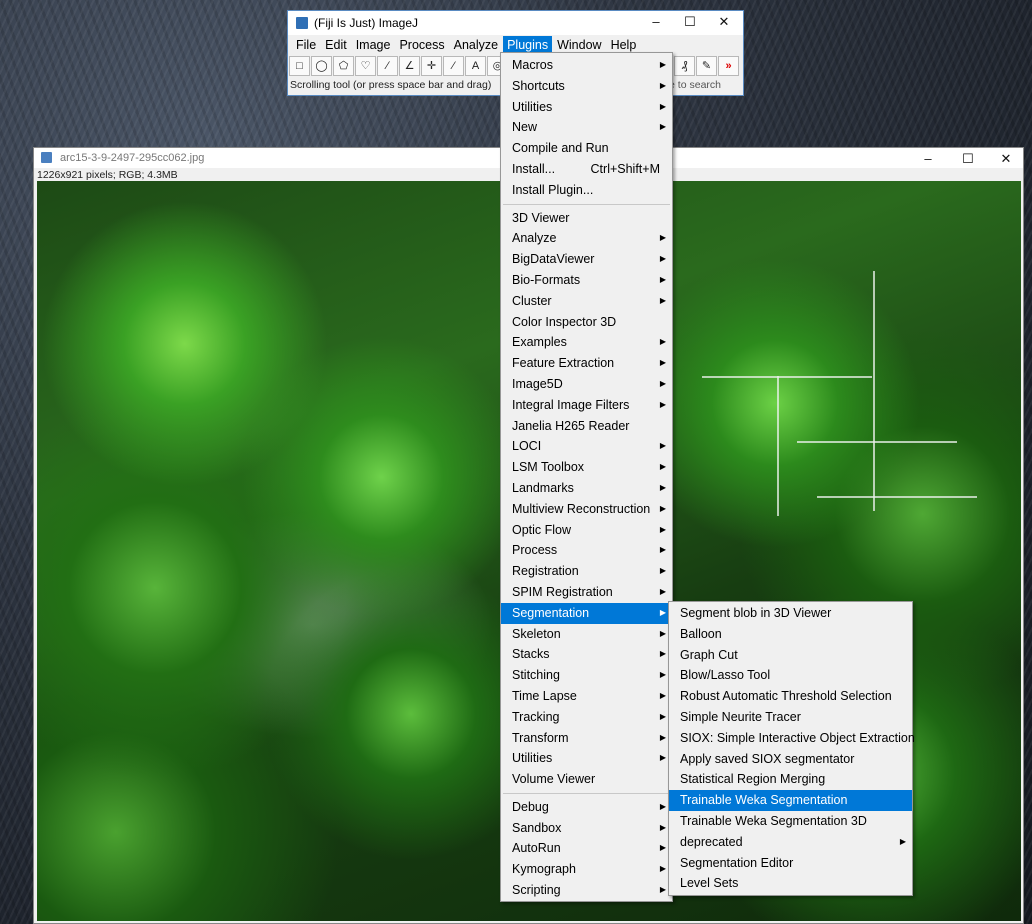 Image resolution: width=1032 pixels, height=924 pixels. What do you see at coordinates (515, 23) in the screenshot?
I see `main-titlebar: (Fiji Is Just) ImageJ – ☐ ✕` at bounding box center [515, 23].